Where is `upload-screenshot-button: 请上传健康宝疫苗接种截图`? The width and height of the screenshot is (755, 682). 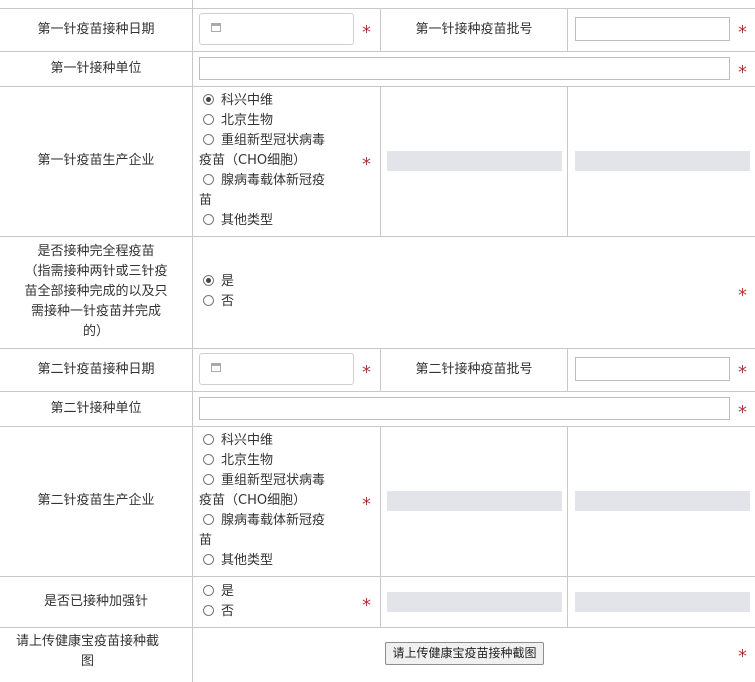 upload-screenshot-button: 请上传健康宝疫苗接种截图 is located at coordinates (464, 653).